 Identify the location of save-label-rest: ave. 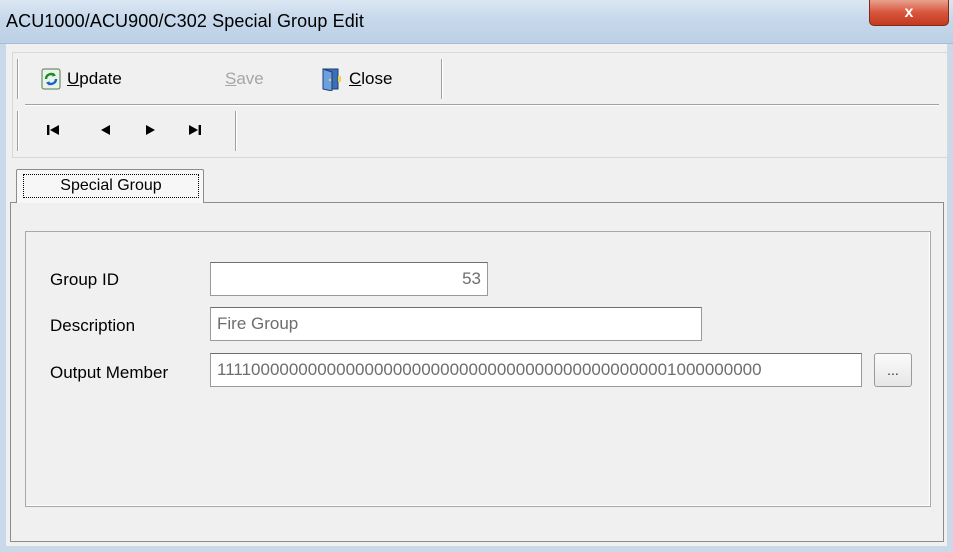
(250, 78).